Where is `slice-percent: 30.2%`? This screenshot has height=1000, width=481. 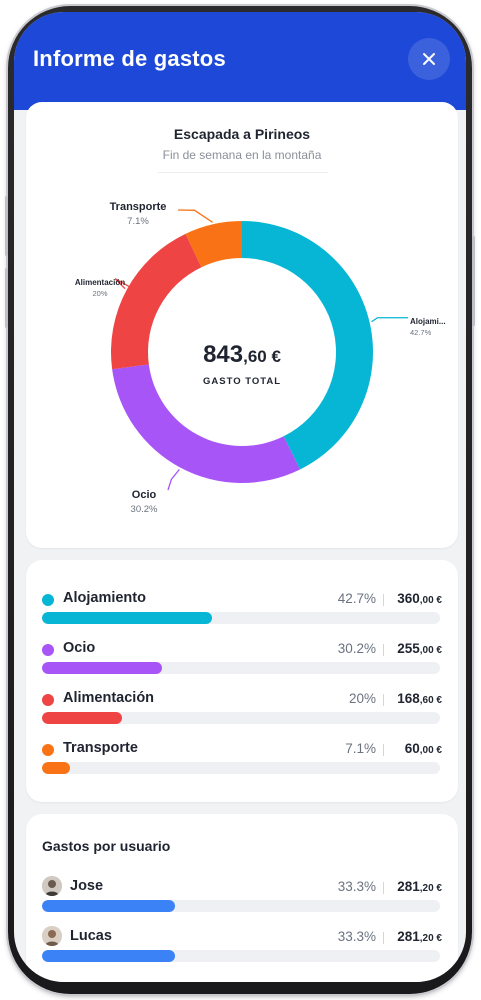 slice-percent: 30.2% is located at coordinates (144, 509).